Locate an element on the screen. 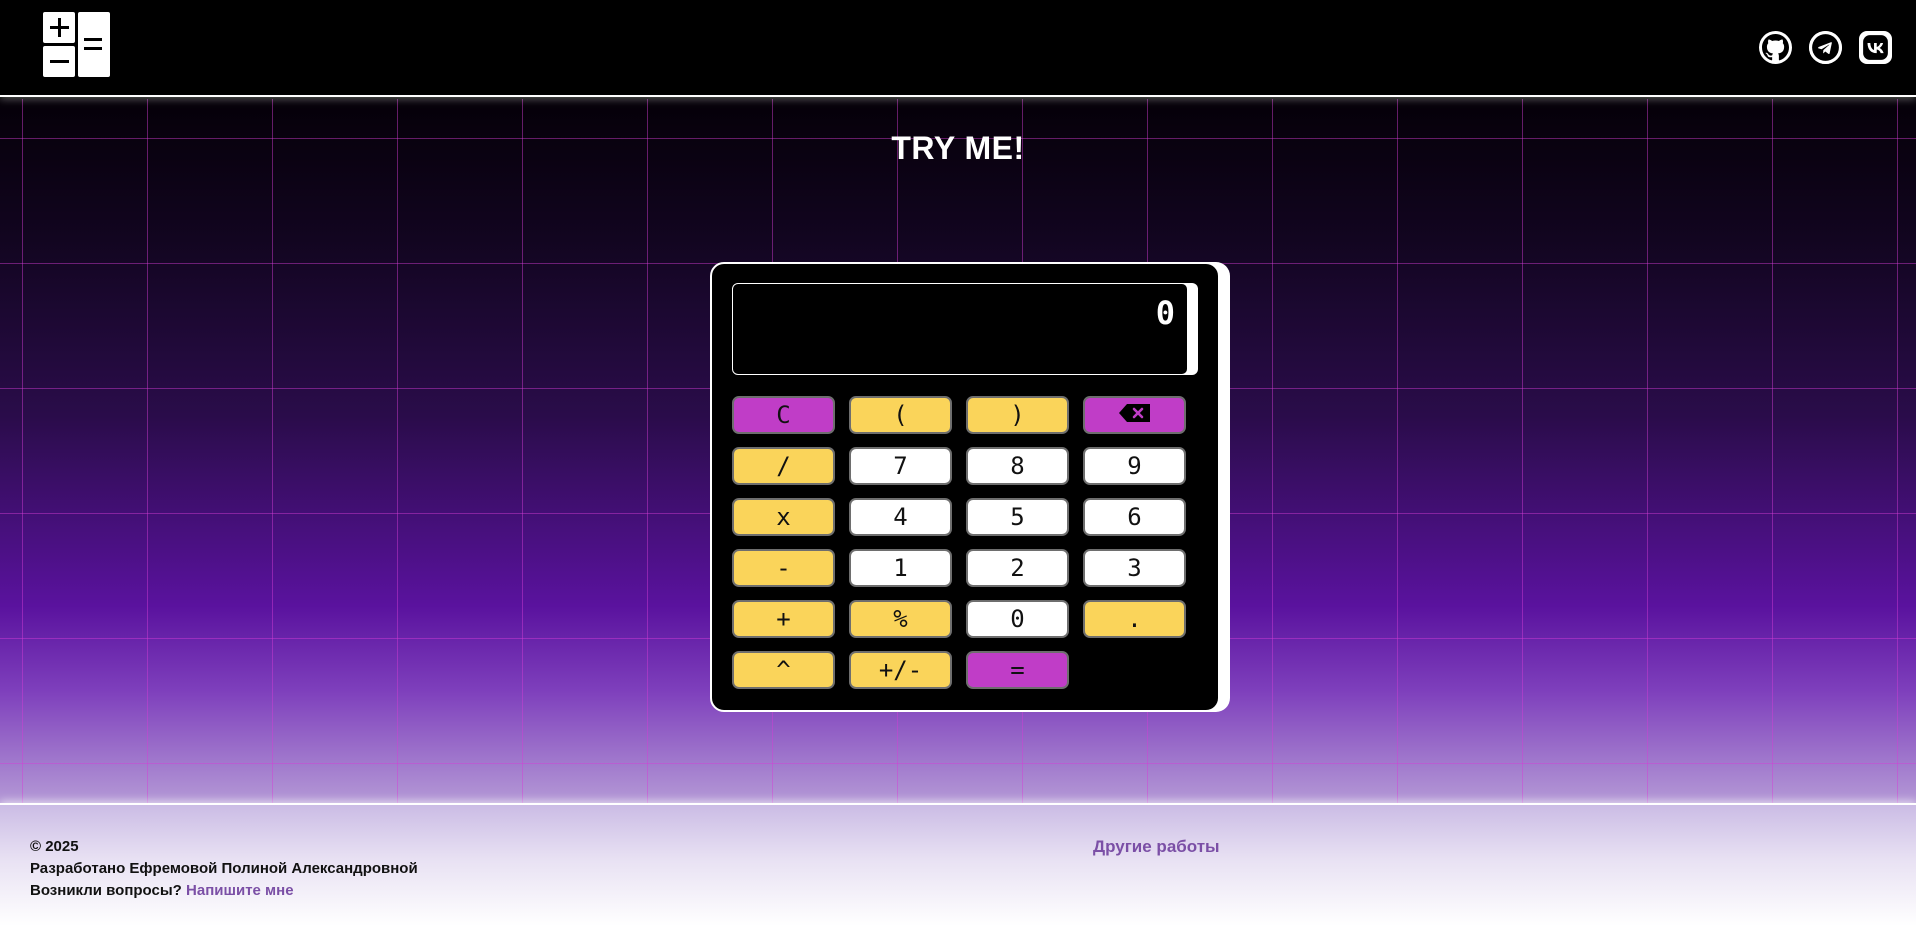  key-label: 6 is located at coordinates (1134, 517).